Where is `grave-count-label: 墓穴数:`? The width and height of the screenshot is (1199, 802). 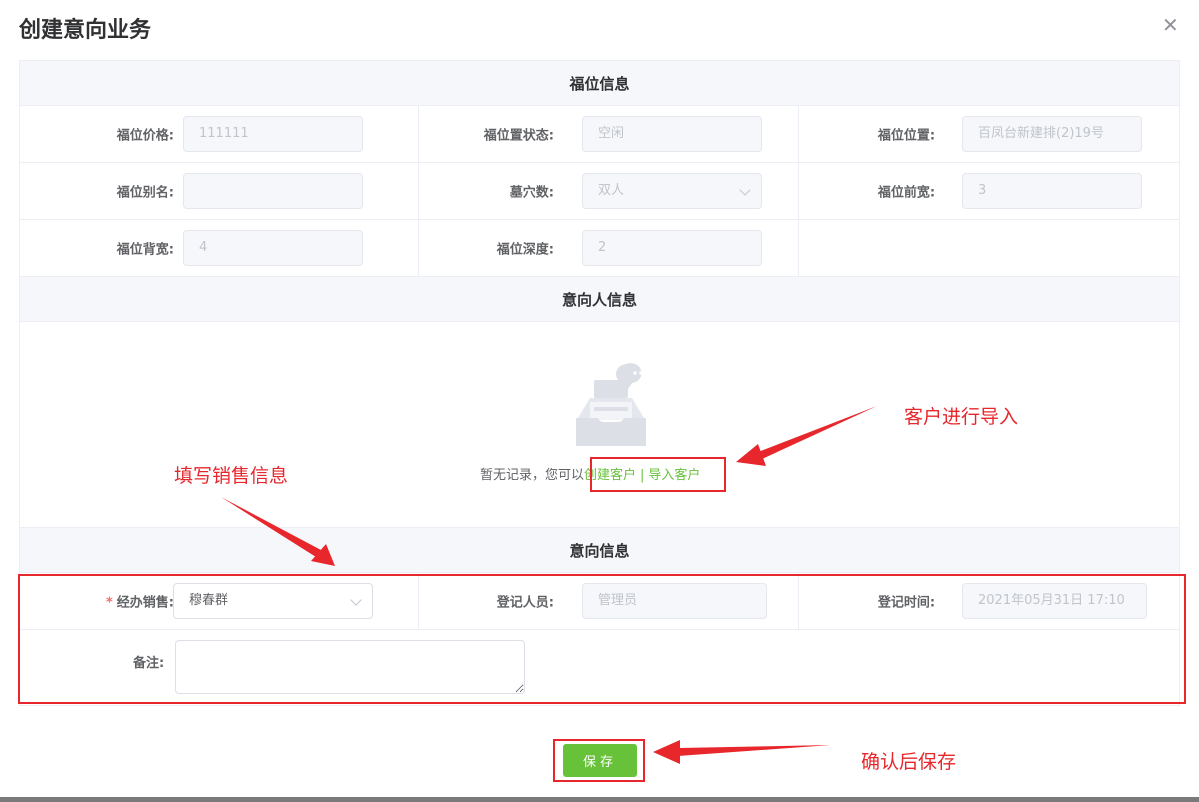 grave-count-label: 墓穴数: is located at coordinates (531, 193).